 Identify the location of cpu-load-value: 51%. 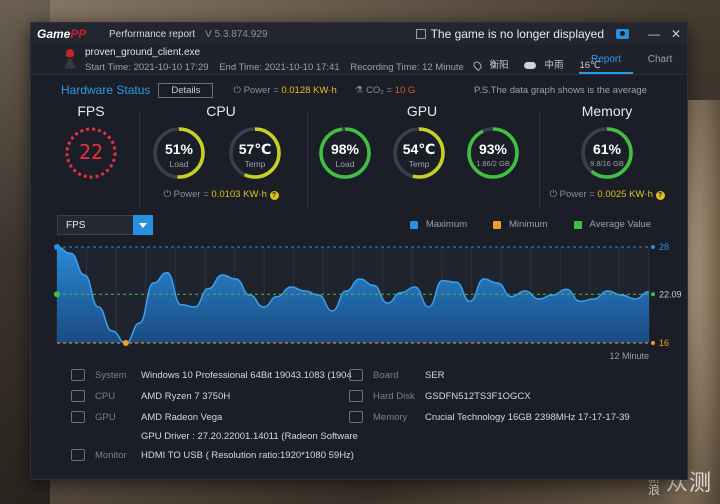
(179, 149).